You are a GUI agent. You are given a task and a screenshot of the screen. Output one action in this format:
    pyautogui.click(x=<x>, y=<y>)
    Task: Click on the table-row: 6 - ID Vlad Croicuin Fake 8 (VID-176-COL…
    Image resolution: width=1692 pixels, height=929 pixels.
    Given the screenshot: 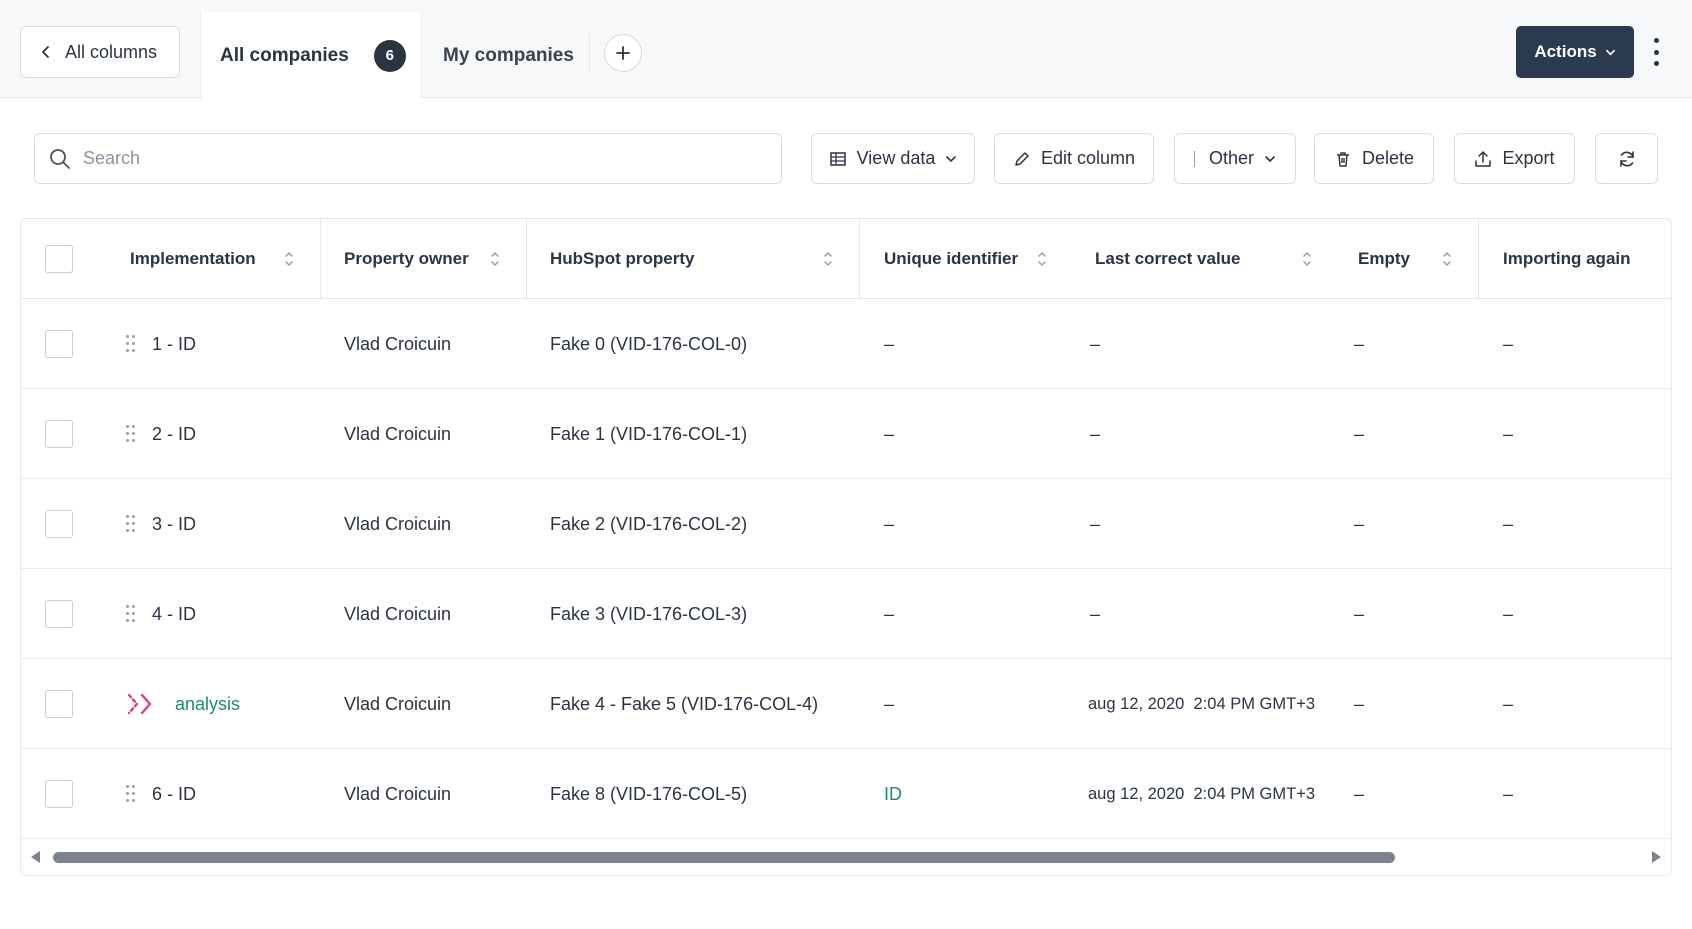 What is the action you would take?
    pyautogui.click(x=846, y=794)
    